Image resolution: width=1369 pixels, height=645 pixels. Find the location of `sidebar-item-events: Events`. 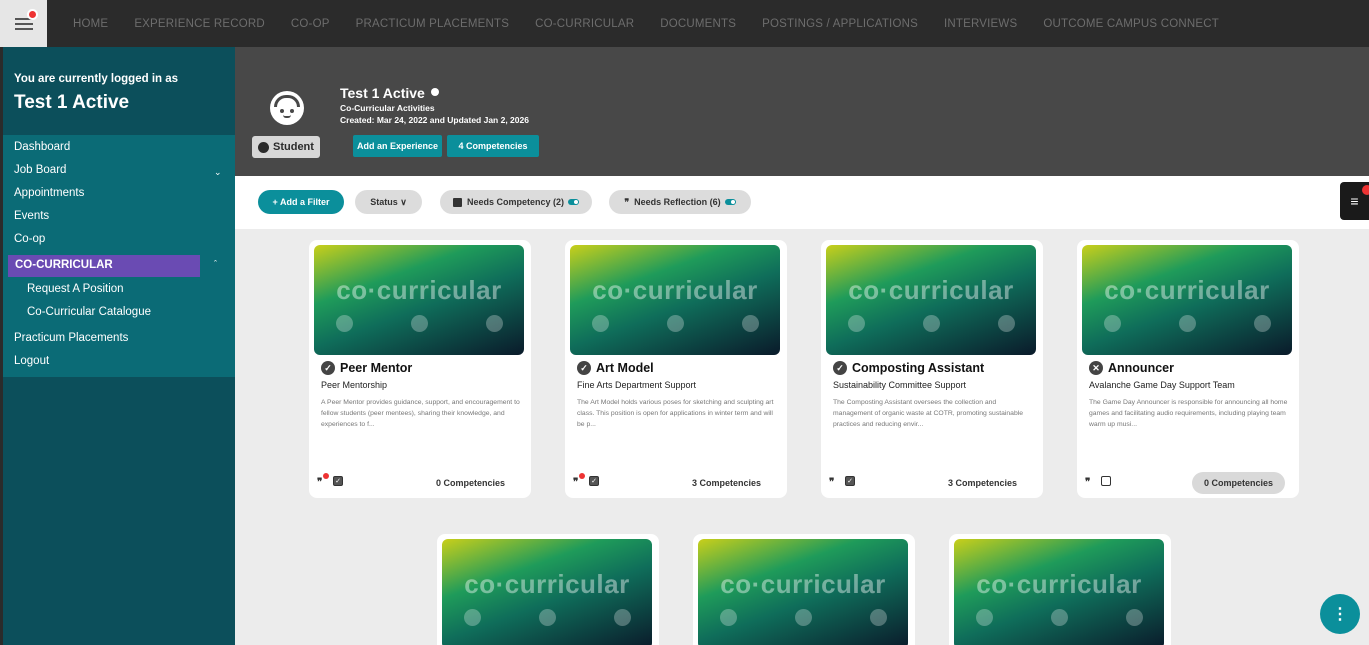

sidebar-item-events: Events is located at coordinates (31, 216).